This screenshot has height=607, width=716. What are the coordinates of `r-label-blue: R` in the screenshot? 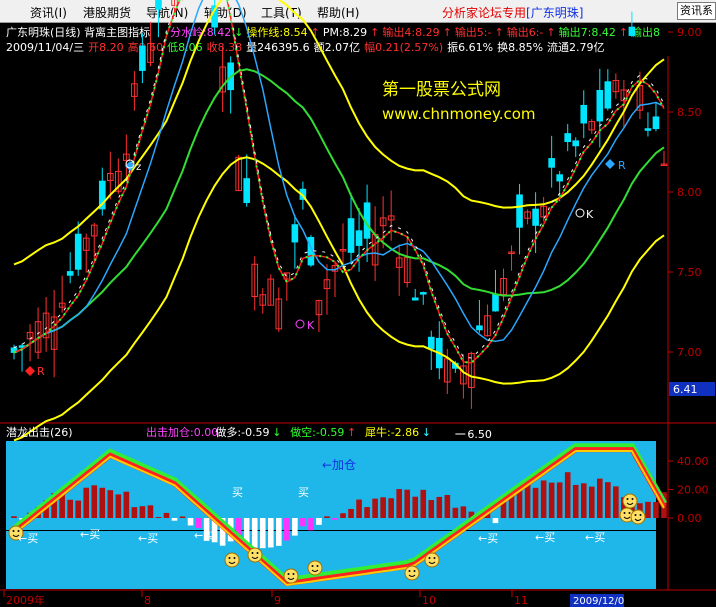 It's located at (622, 165).